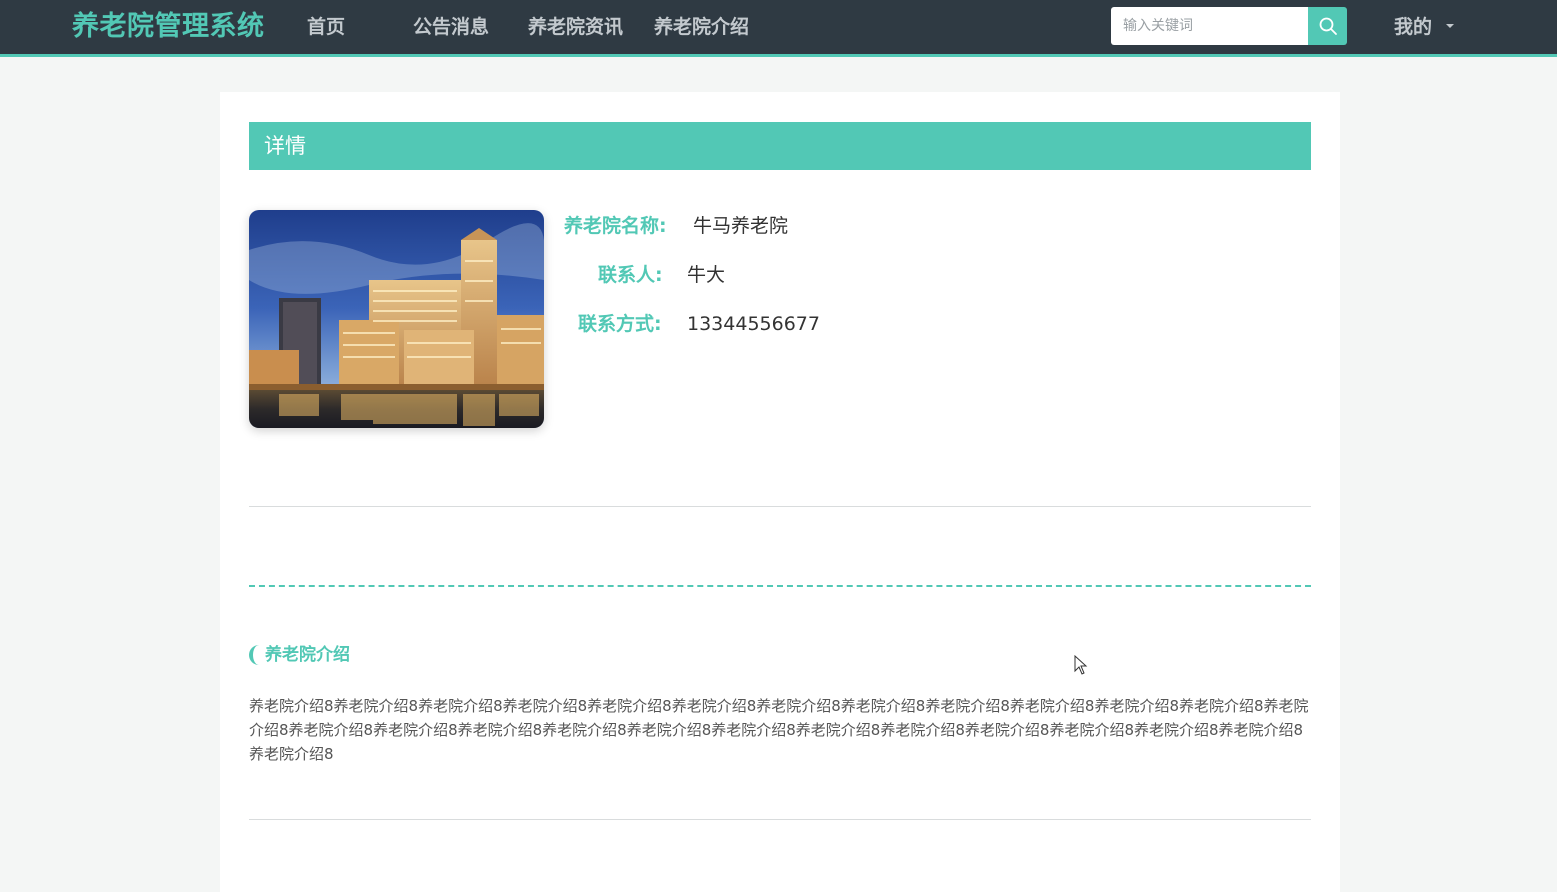 The height and width of the screenshot is (892, 1557). What do you see at coordinates (451, 27) in the screenshot?
I see `nav-item-announcements: 公告消息` at bounding box center [451, 27].